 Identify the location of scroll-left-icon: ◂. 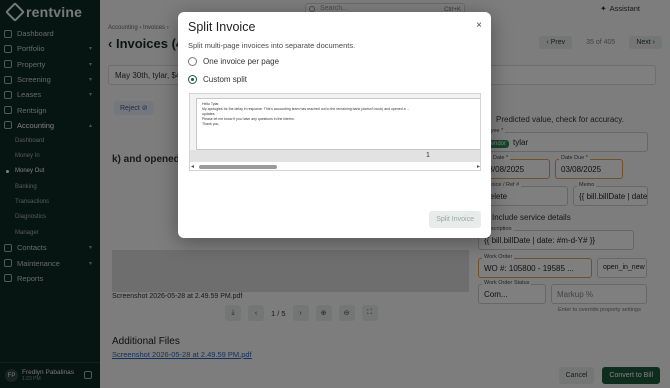
(192, 166).